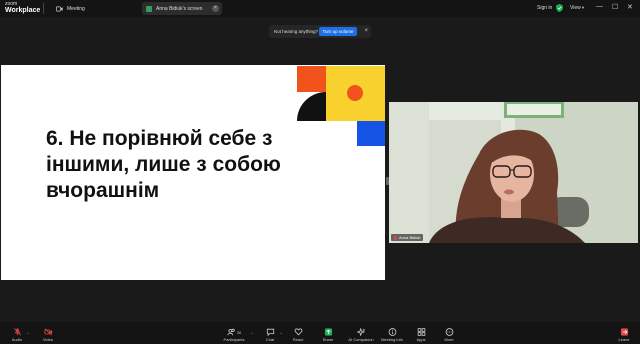  Describe the element at coordinates (575, 8) in the screenshot. I see `view-menu: View` at that location.